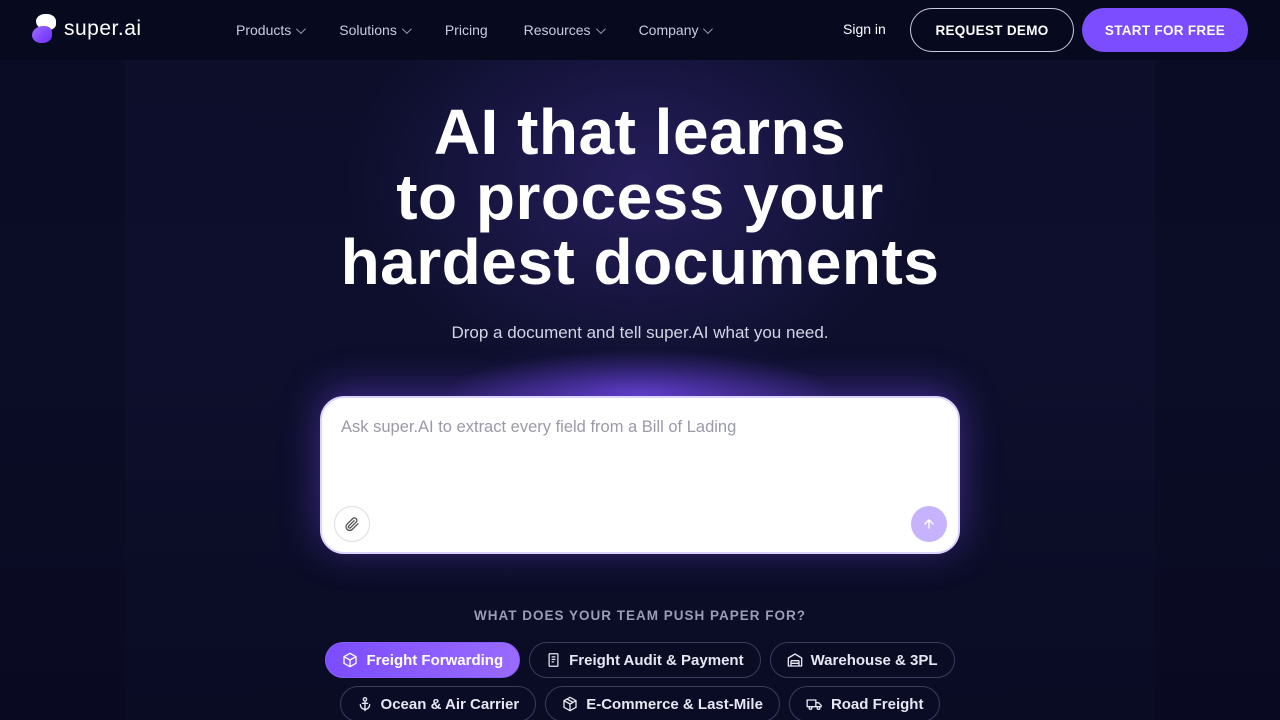 The height and width of the screenshot is (720, 1280). Describe the element at coordinates (368, 30) in the screenshot. I see `nav-item-label: Solutions` at that location.